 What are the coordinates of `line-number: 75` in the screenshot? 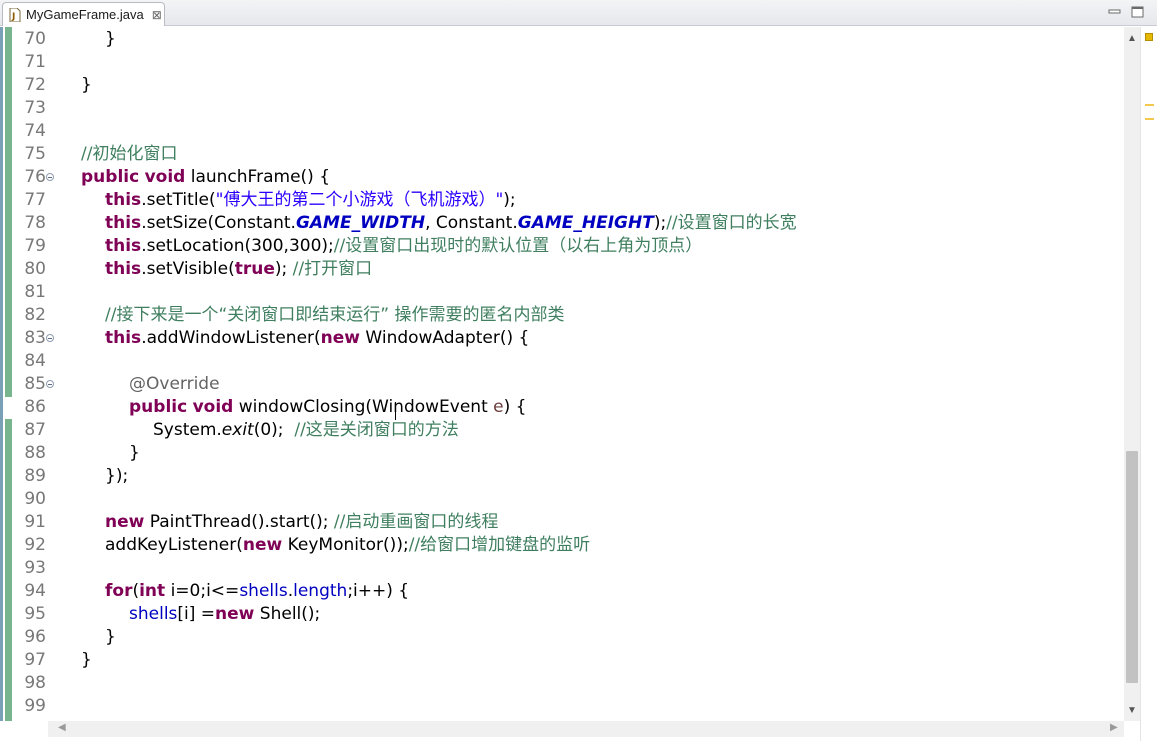 It's located at (35, 154).